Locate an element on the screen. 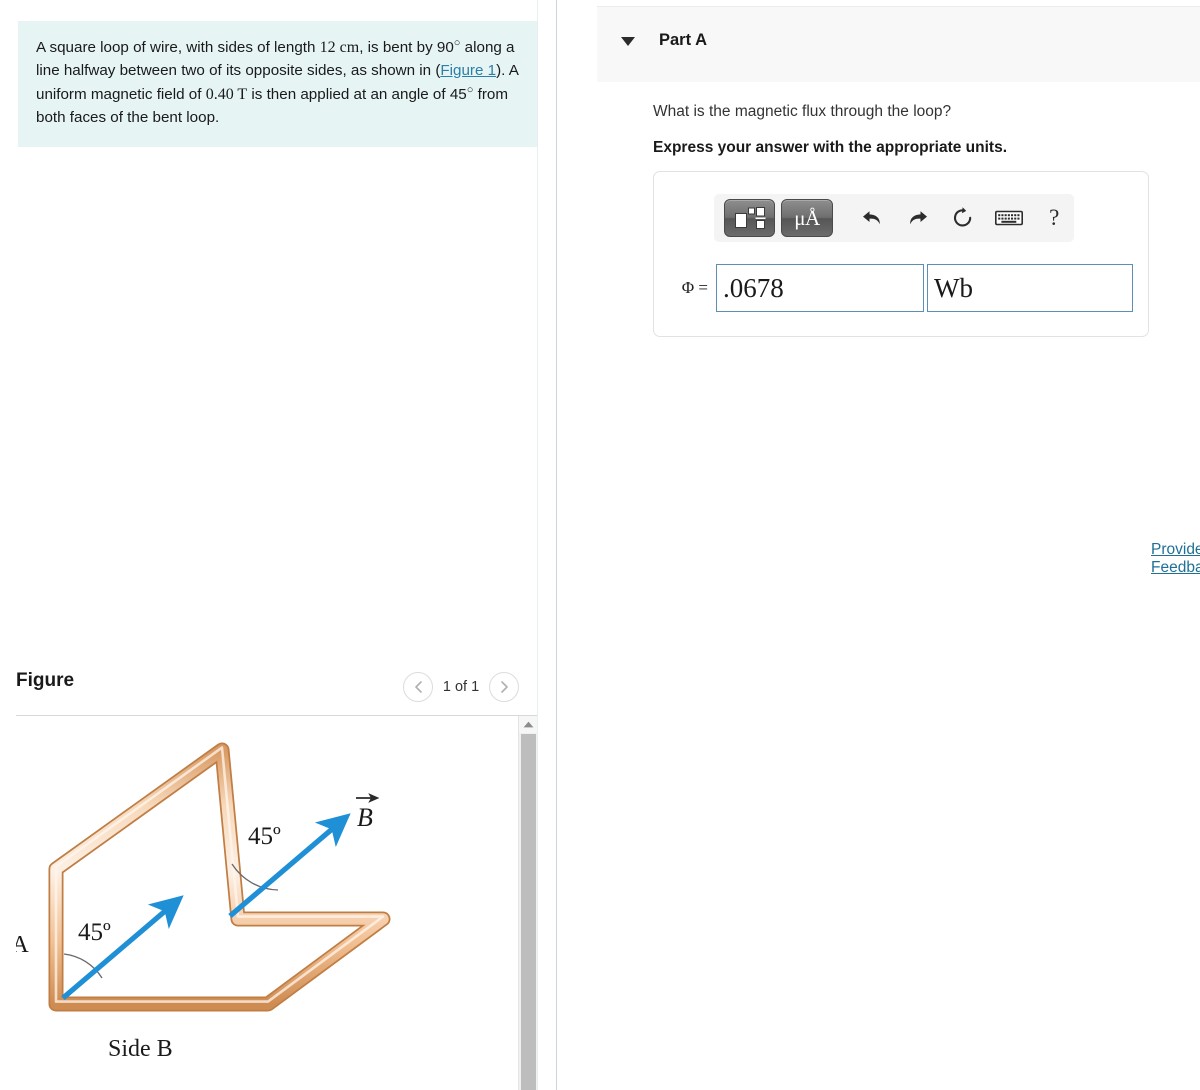  field-value: 0.40 T is located at coordinates (226, 94).